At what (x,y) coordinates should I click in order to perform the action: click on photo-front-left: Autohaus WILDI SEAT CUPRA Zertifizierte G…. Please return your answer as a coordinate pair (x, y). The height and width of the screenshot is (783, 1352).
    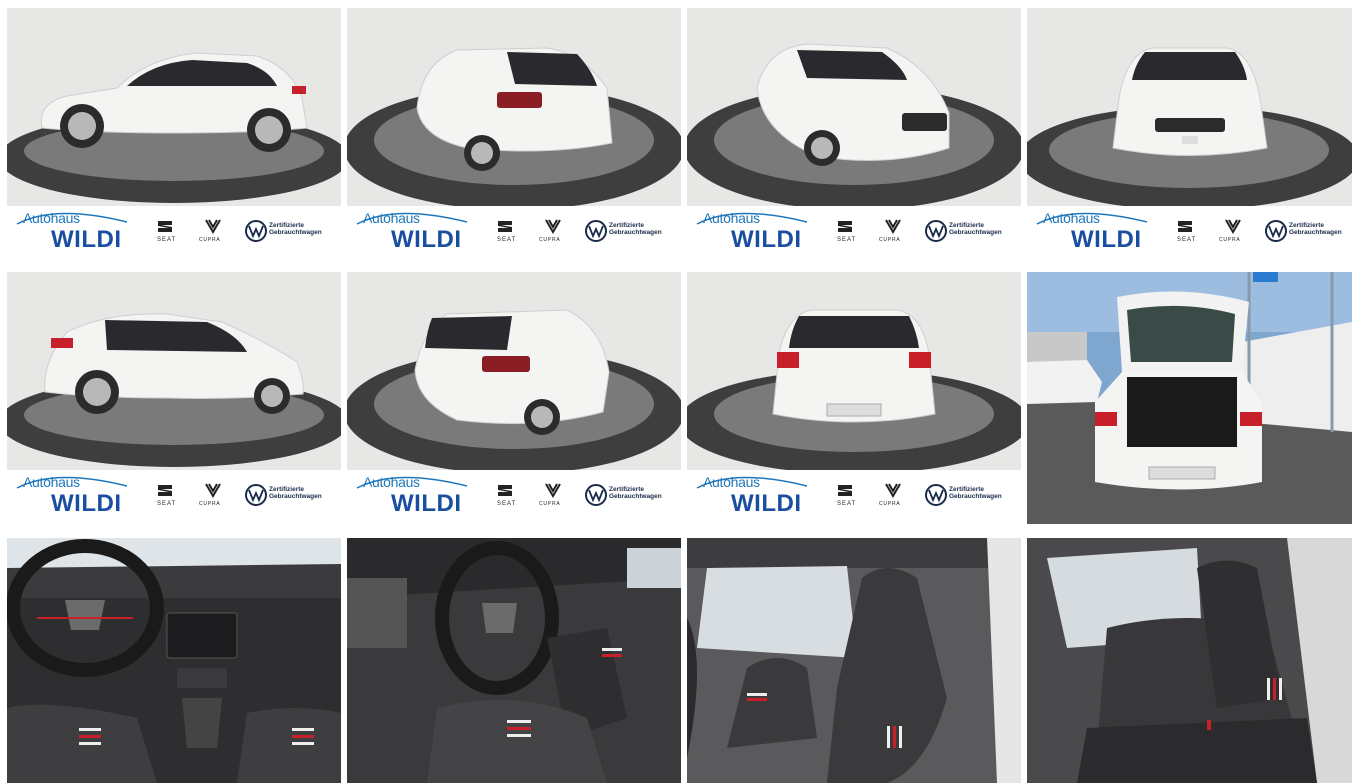
    Looking at the image, I should click on (854, 136).